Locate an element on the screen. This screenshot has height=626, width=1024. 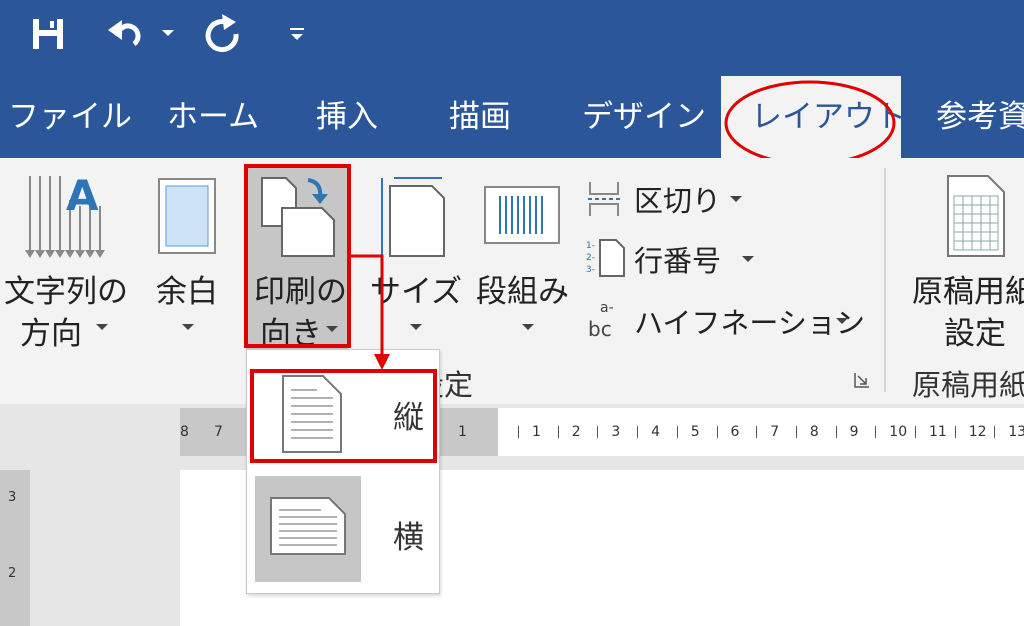
highlight-ellipse is located at coordinates (810, 123).